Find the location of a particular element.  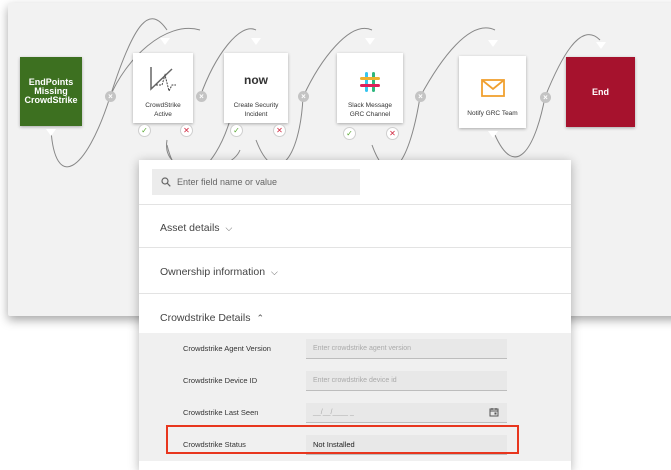

servicenow-logo-icon: now is located at coordinates (256, 80).